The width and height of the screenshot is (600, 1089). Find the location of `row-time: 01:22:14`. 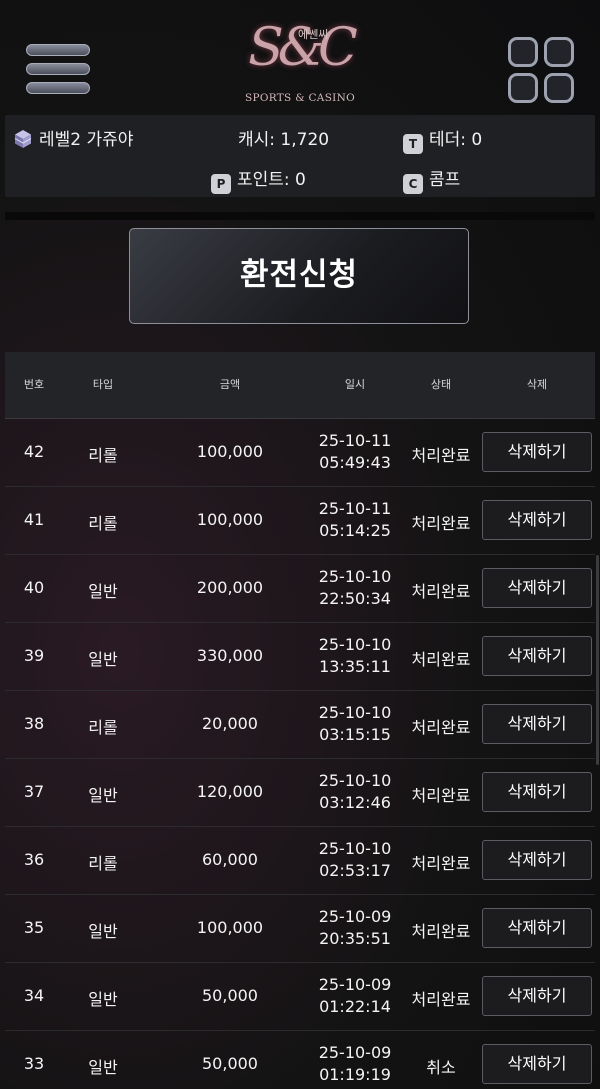

row-time: 01:22:14 is located at coordinates (355, 1006).